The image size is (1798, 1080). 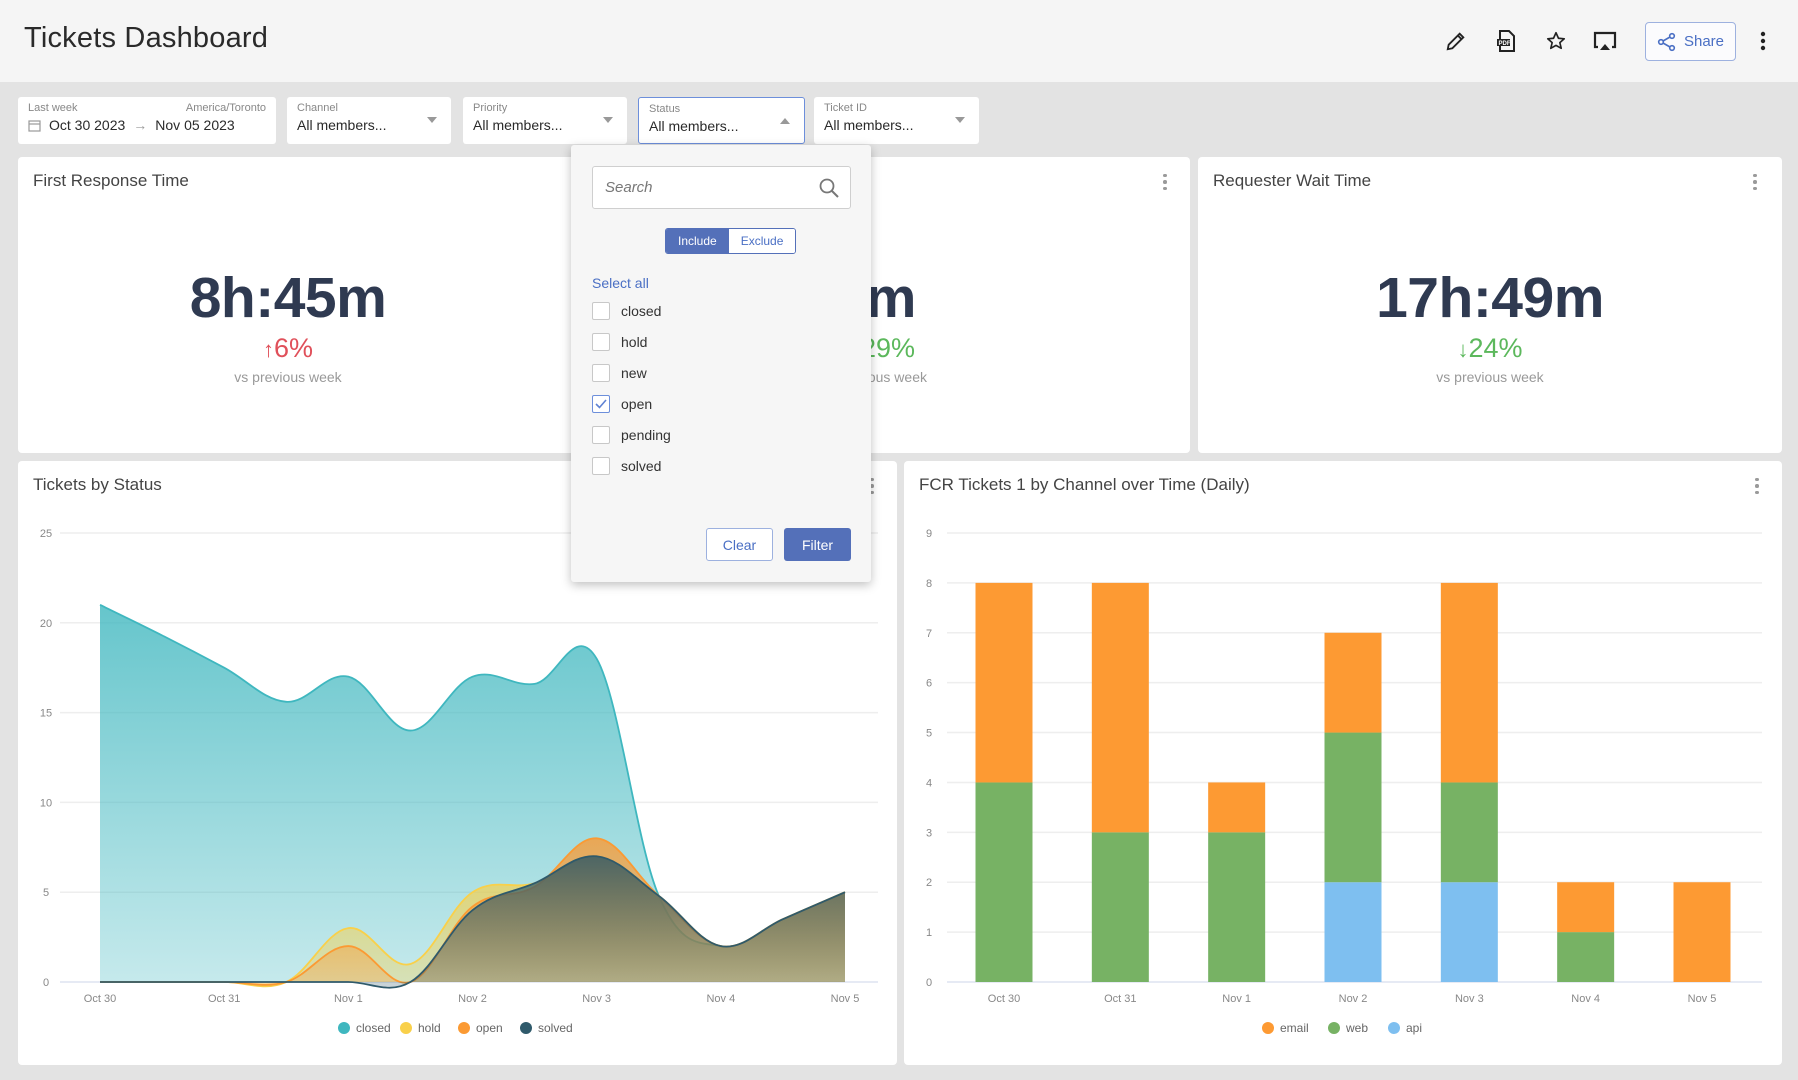 I want to click on y-tick-label: 6, so click(x=929, y=684).